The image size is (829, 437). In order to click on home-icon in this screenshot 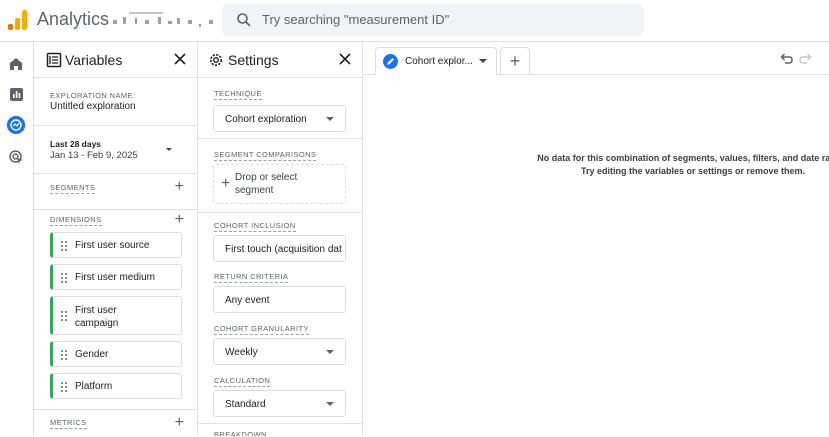, I will do `click(16, 64)`.